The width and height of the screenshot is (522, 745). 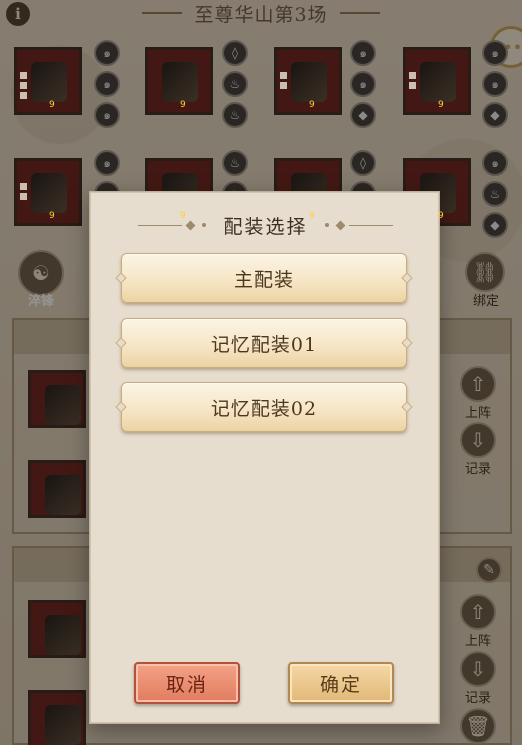 I want to click on option-label: 主配装, so click(x=263, y=279).